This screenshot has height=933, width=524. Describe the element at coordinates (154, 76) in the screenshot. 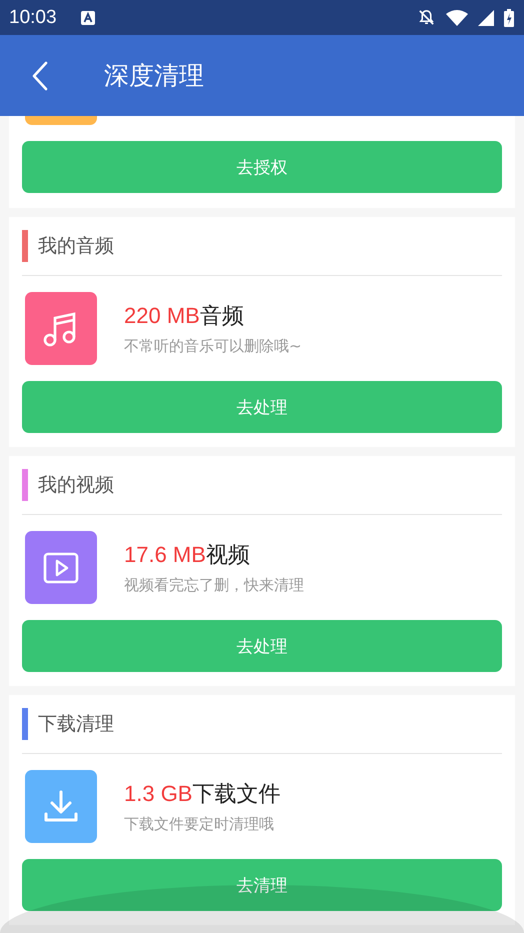

I see `screen-title: 深度清理` at that location.